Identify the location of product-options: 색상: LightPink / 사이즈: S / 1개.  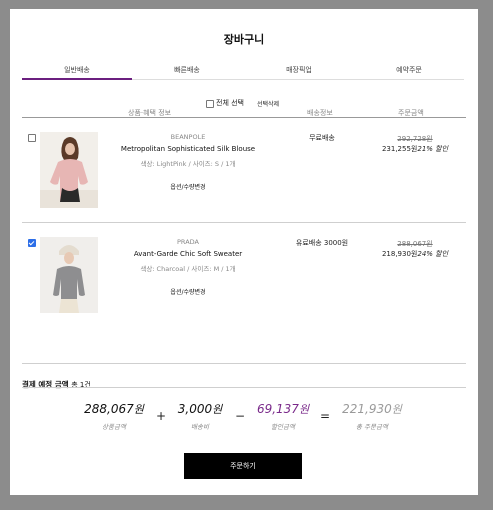
(188, 164).